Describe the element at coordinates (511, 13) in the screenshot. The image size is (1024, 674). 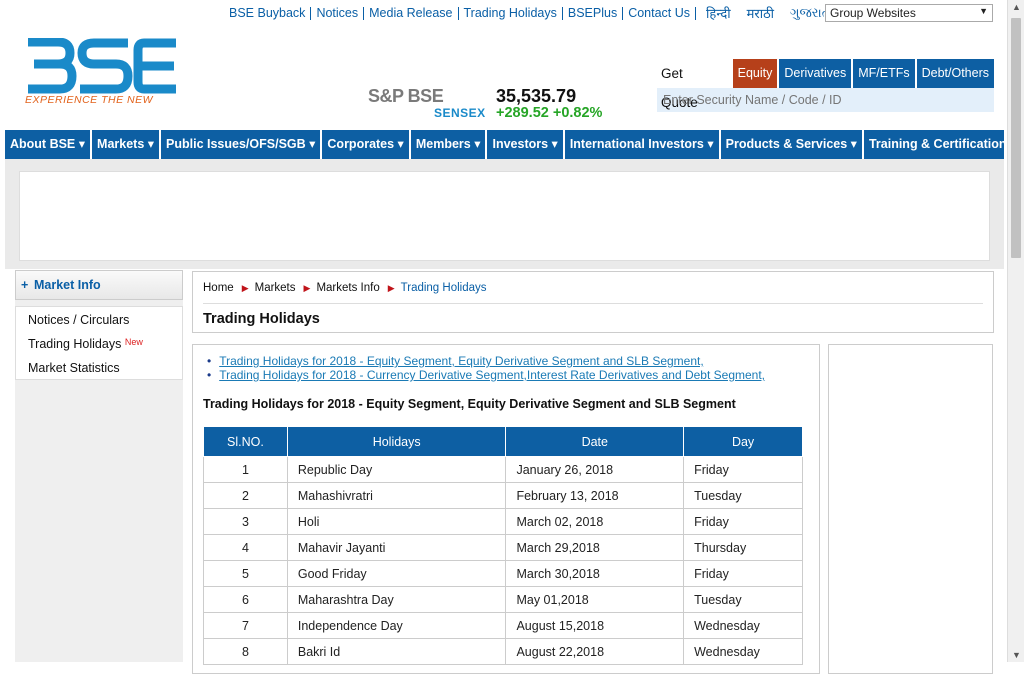
I see `top-link-trading-holidays: Trading Holidays` at that location.